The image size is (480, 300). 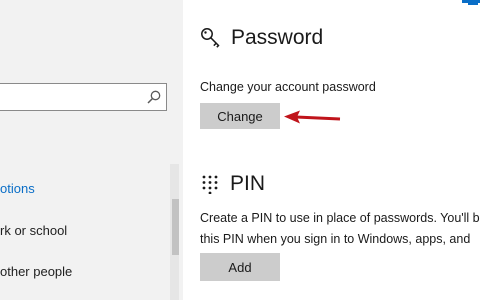 I want to click on top-accent-mark, so click(x=473, y=4).